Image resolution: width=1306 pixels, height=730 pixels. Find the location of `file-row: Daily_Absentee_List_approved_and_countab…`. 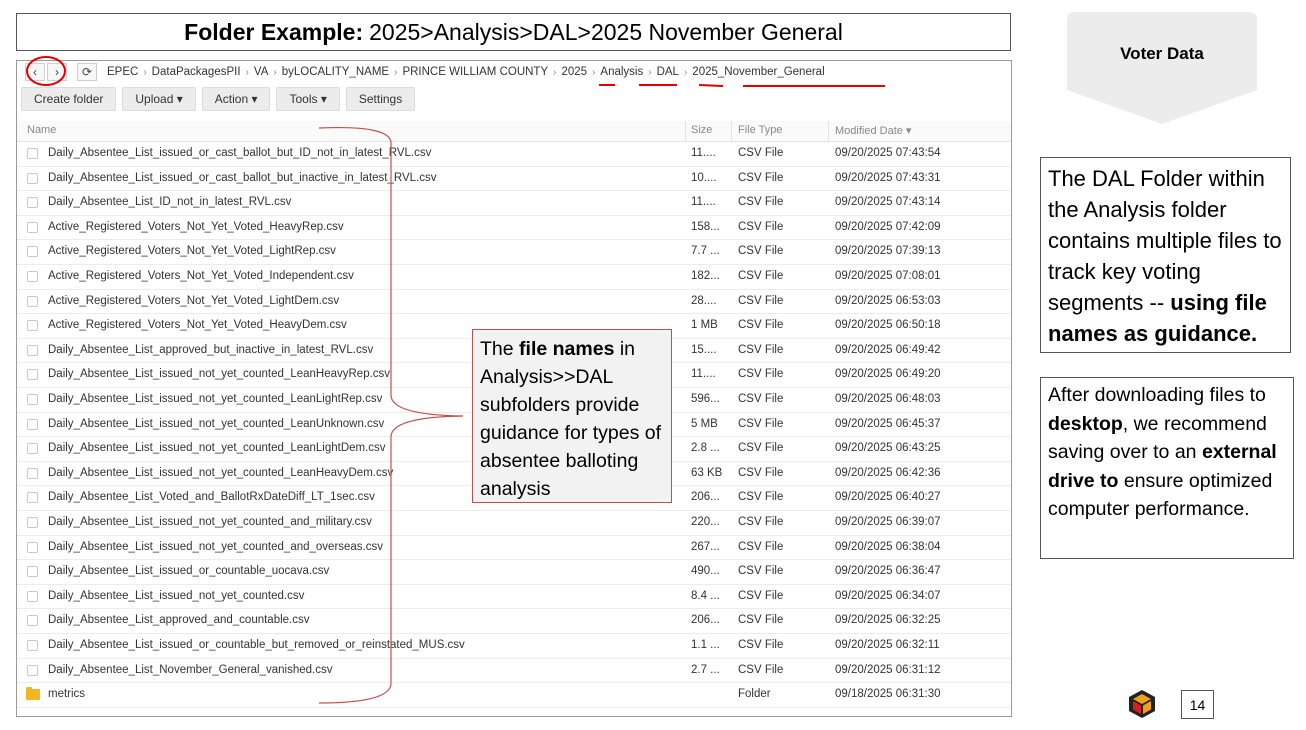

file-row: Daily_Absentee_List_approved_and_countab… is located at coordinates (514, 621).